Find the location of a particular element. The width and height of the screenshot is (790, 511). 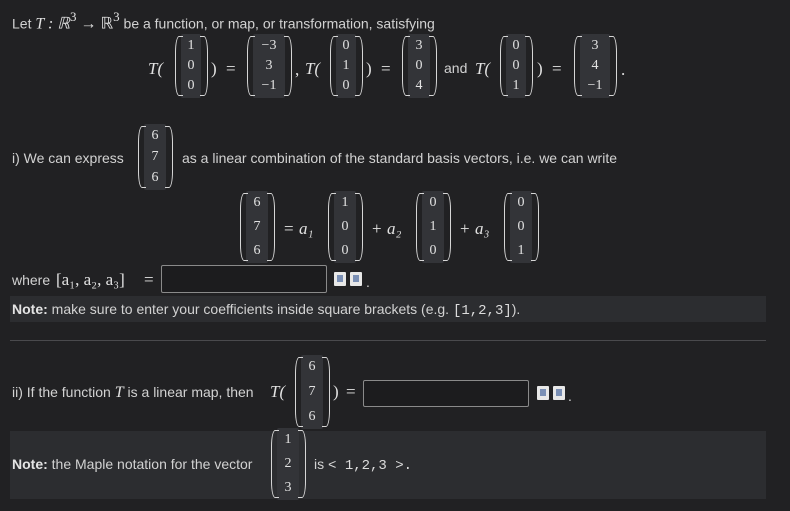

T2-output-vector: 304 is located at coordinates (419, 65).